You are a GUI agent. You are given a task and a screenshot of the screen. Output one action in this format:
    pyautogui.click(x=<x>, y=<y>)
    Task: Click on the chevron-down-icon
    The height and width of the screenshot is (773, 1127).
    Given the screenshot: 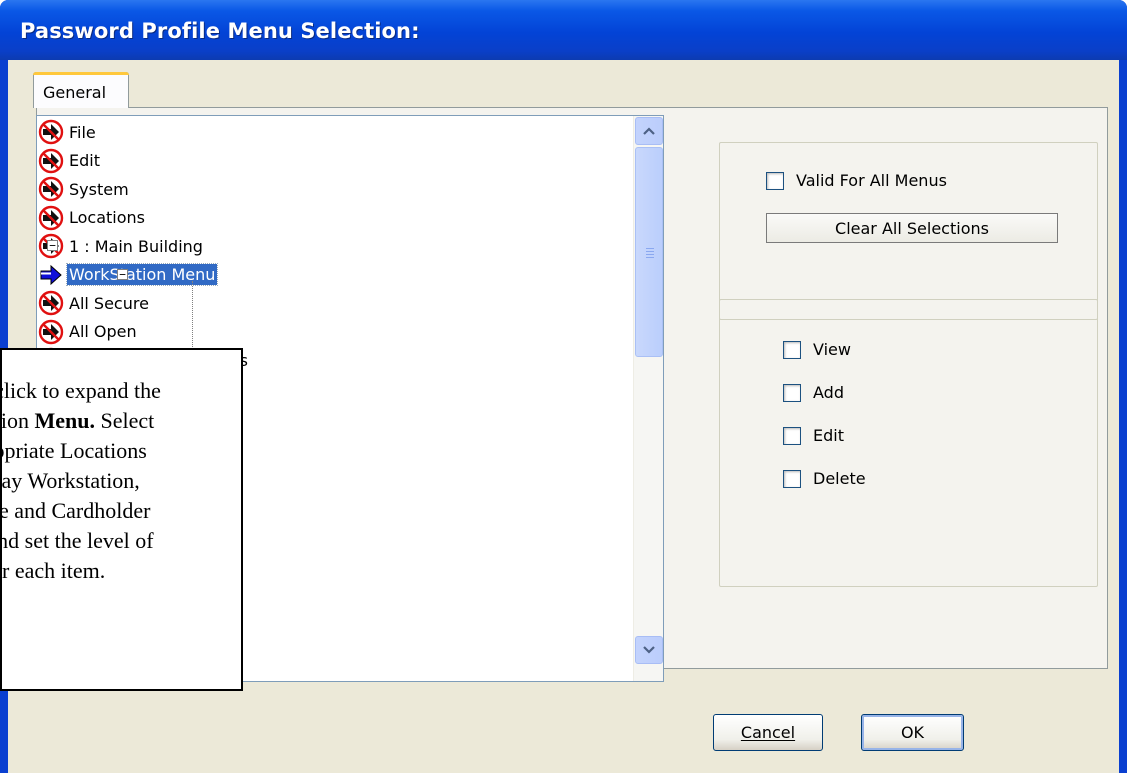 What is the action you would take?
    pyautogui.click(x=649, y=650)
    